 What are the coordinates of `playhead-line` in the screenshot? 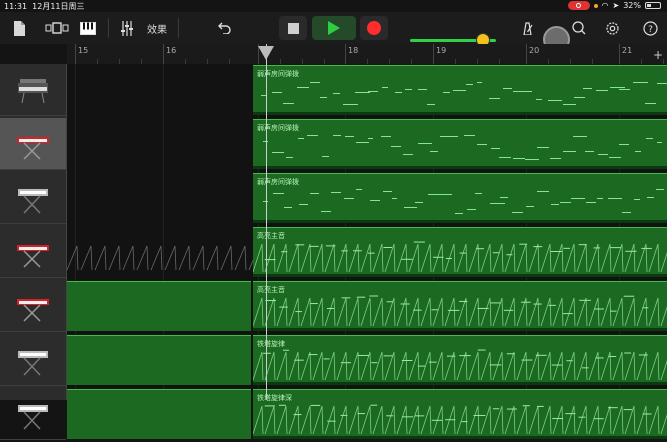 It's located at (266, 222).